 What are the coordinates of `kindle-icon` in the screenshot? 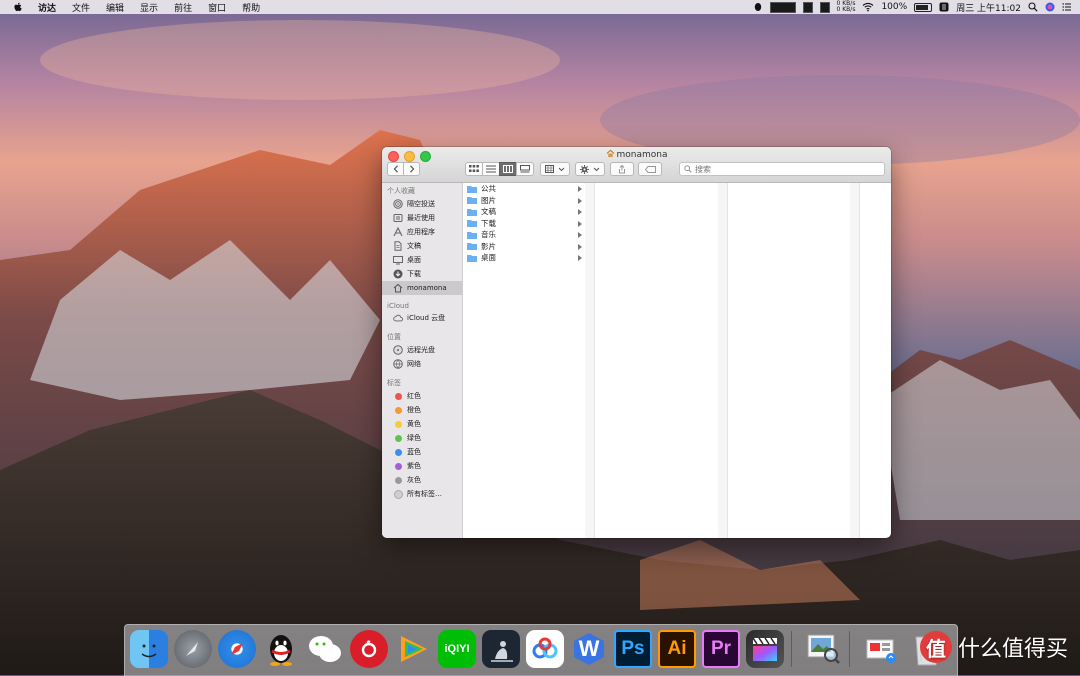 It's located at (501, 649).